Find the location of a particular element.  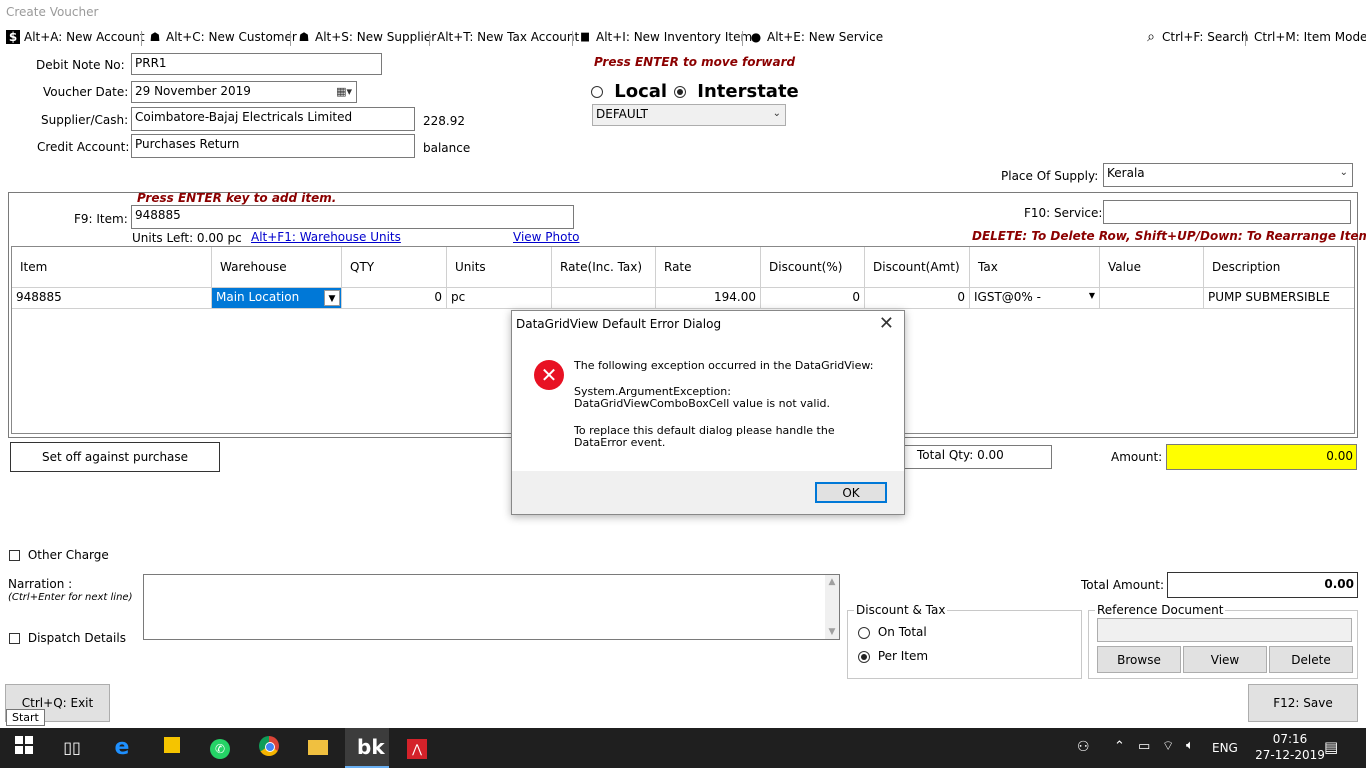

view-photo-link: View Photo is located at coordinates (546, 237).